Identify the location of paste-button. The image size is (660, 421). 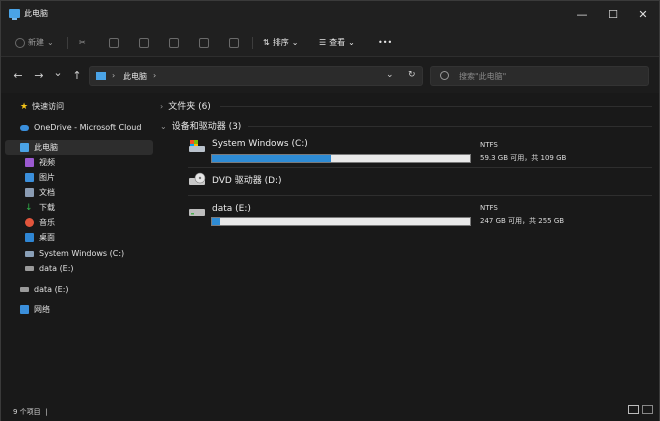
(144, 42).